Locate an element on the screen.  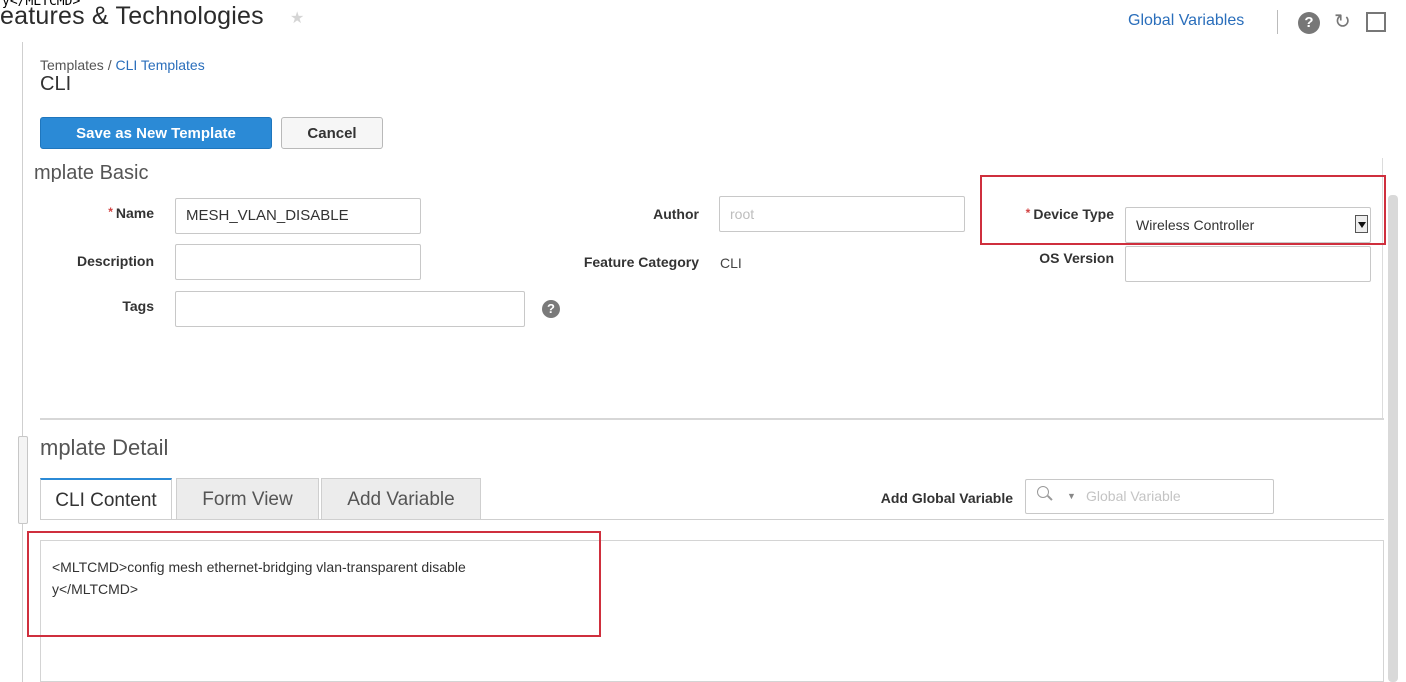
cancel-button: Cancel is located at coordinates (332, 133).